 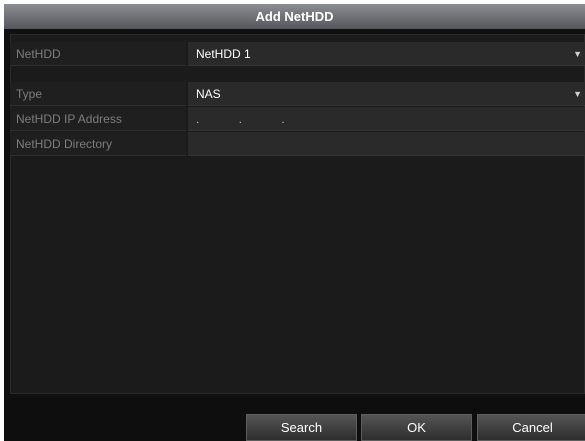 I want to click on type-label: Type, so click(x=98, y=94).